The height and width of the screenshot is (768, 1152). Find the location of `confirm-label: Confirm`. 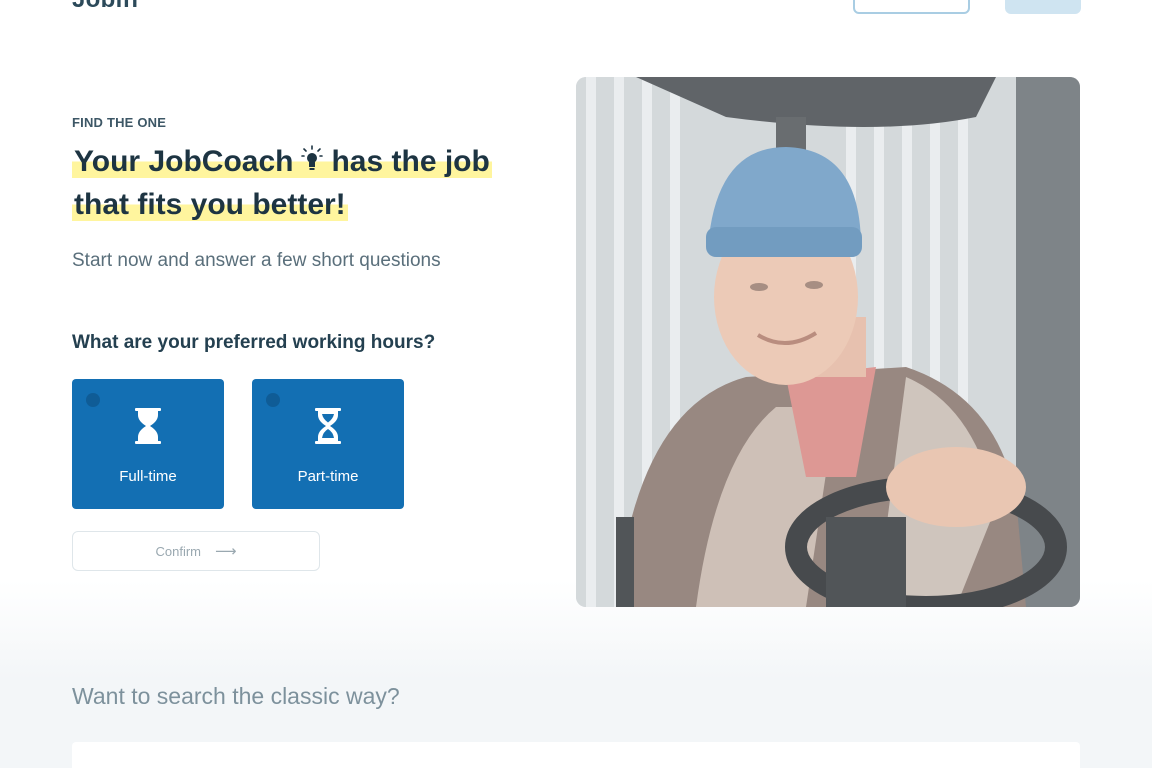

confirm-label: Confirm is located at coordinates (178, 551).